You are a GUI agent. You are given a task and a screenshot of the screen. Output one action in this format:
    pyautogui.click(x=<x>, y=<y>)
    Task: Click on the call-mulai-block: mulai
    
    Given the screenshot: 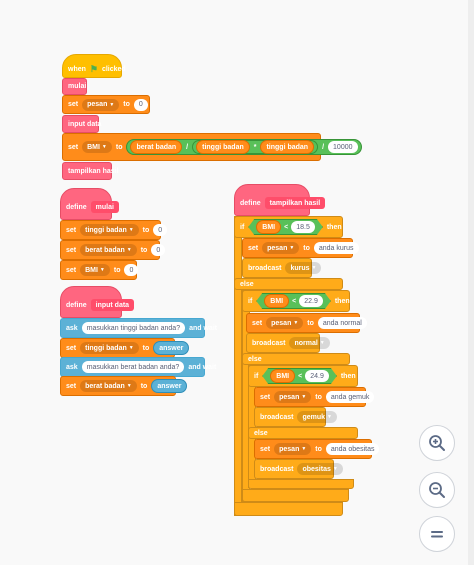 What is the action you would take?
    pyautogui.click(x=74, y=86)
    